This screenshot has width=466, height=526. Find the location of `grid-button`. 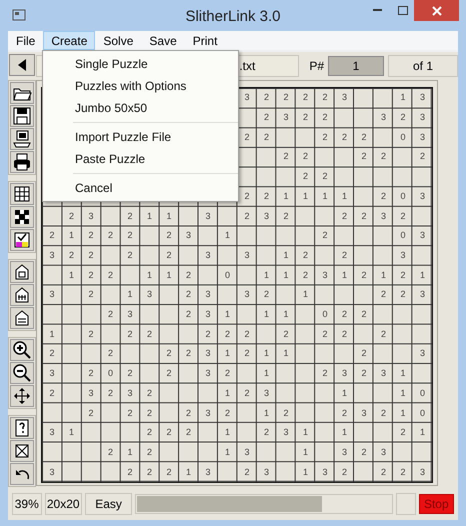

grid-button is located at coordinates (22, 194).